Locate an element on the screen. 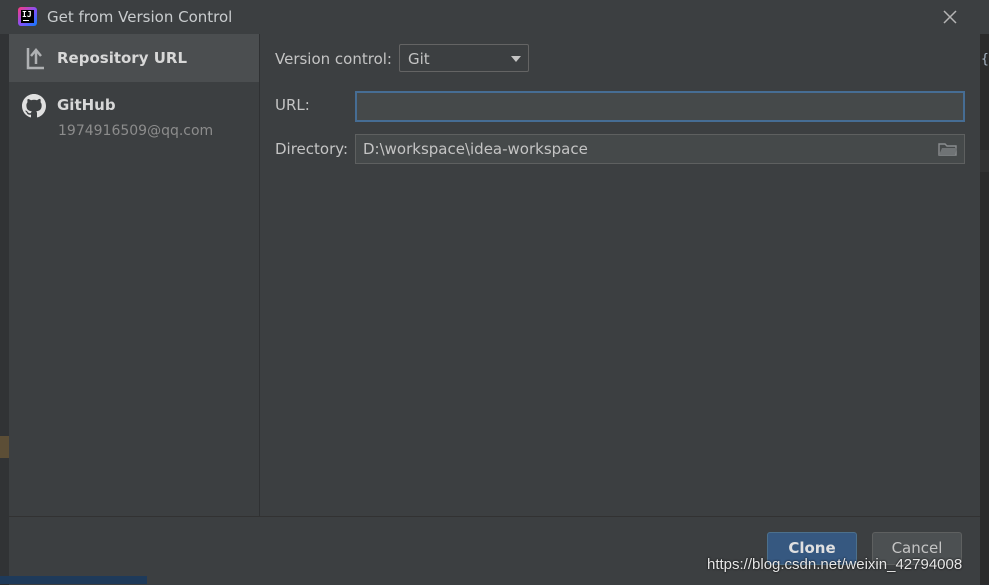 This screenshot has width=989, height=585. github-account-email: 1974916509@qq.com is located at coordinates (136, 131).